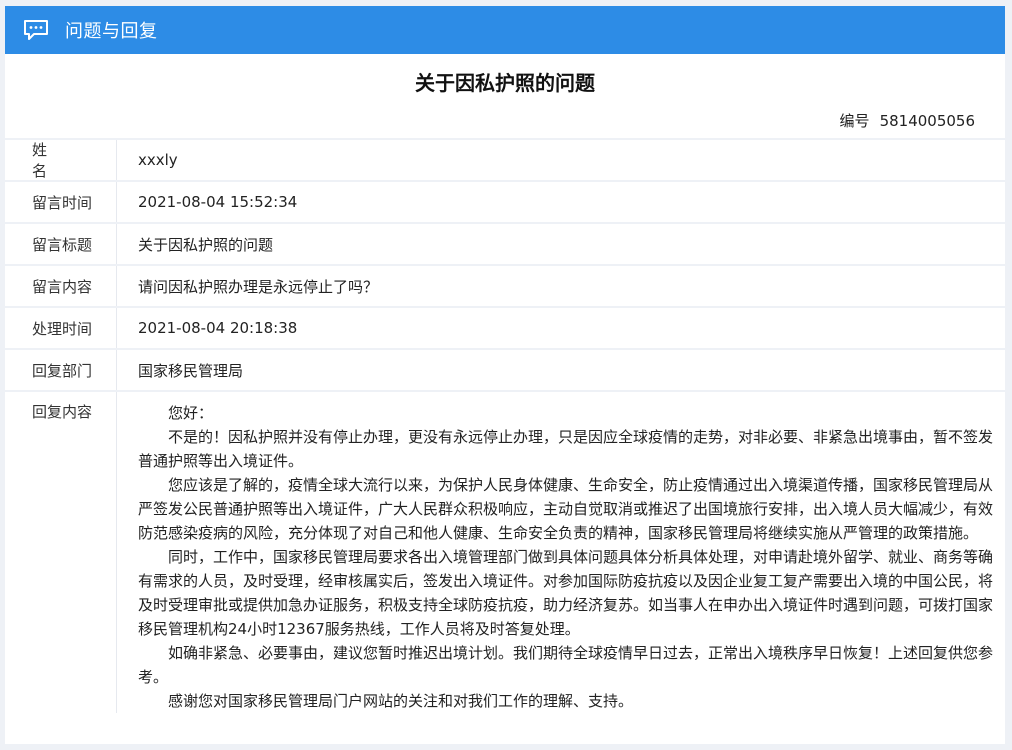  I want to click on field-value: 请问因私护照办理是永远停止了吗？, so click(258, 286).